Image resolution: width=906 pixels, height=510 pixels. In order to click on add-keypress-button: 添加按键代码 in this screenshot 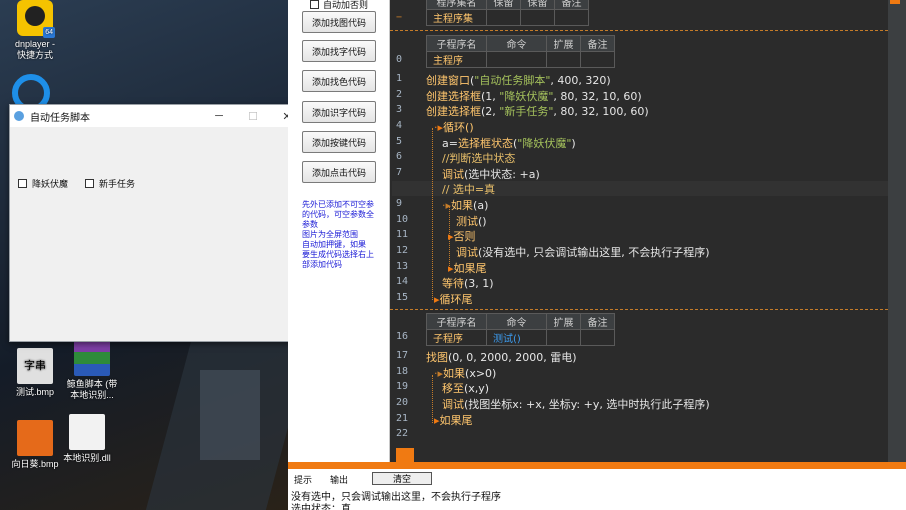, I will do `click(339, 142)`.